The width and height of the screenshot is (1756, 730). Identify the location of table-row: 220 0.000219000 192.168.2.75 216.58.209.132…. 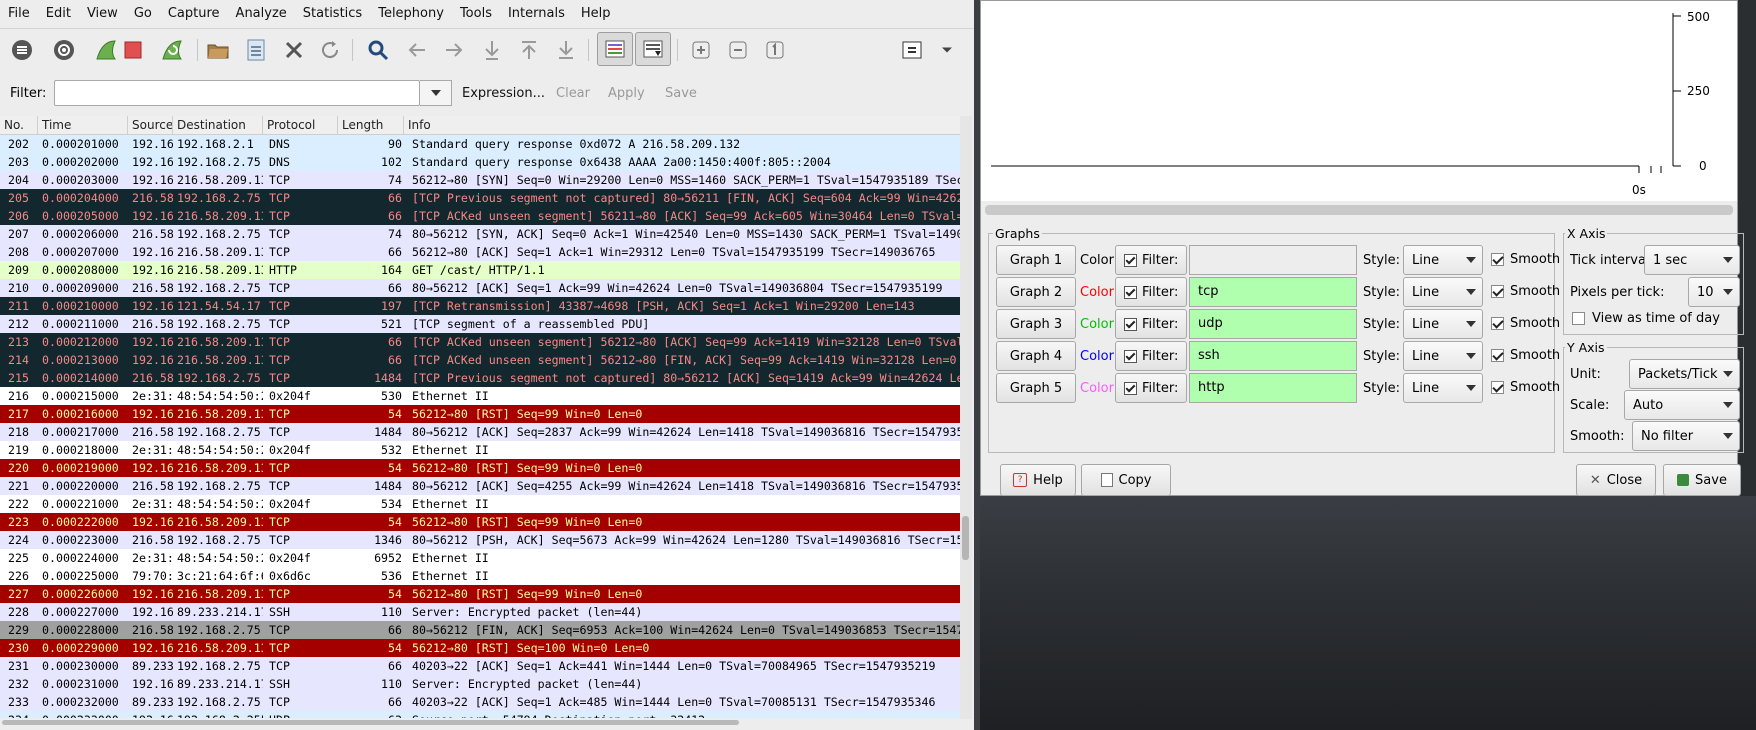
(480, 468).